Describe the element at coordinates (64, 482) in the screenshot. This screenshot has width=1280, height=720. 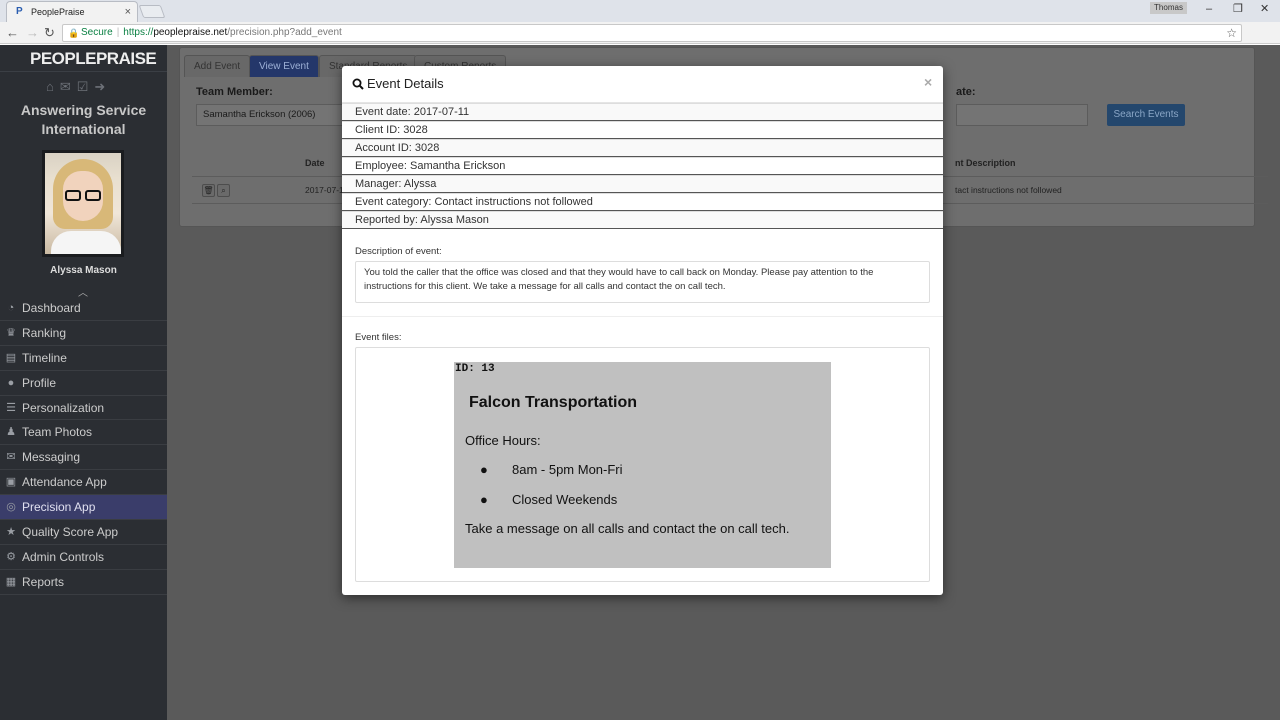
I see `sidebar-item-label: Attendance App` at that location.